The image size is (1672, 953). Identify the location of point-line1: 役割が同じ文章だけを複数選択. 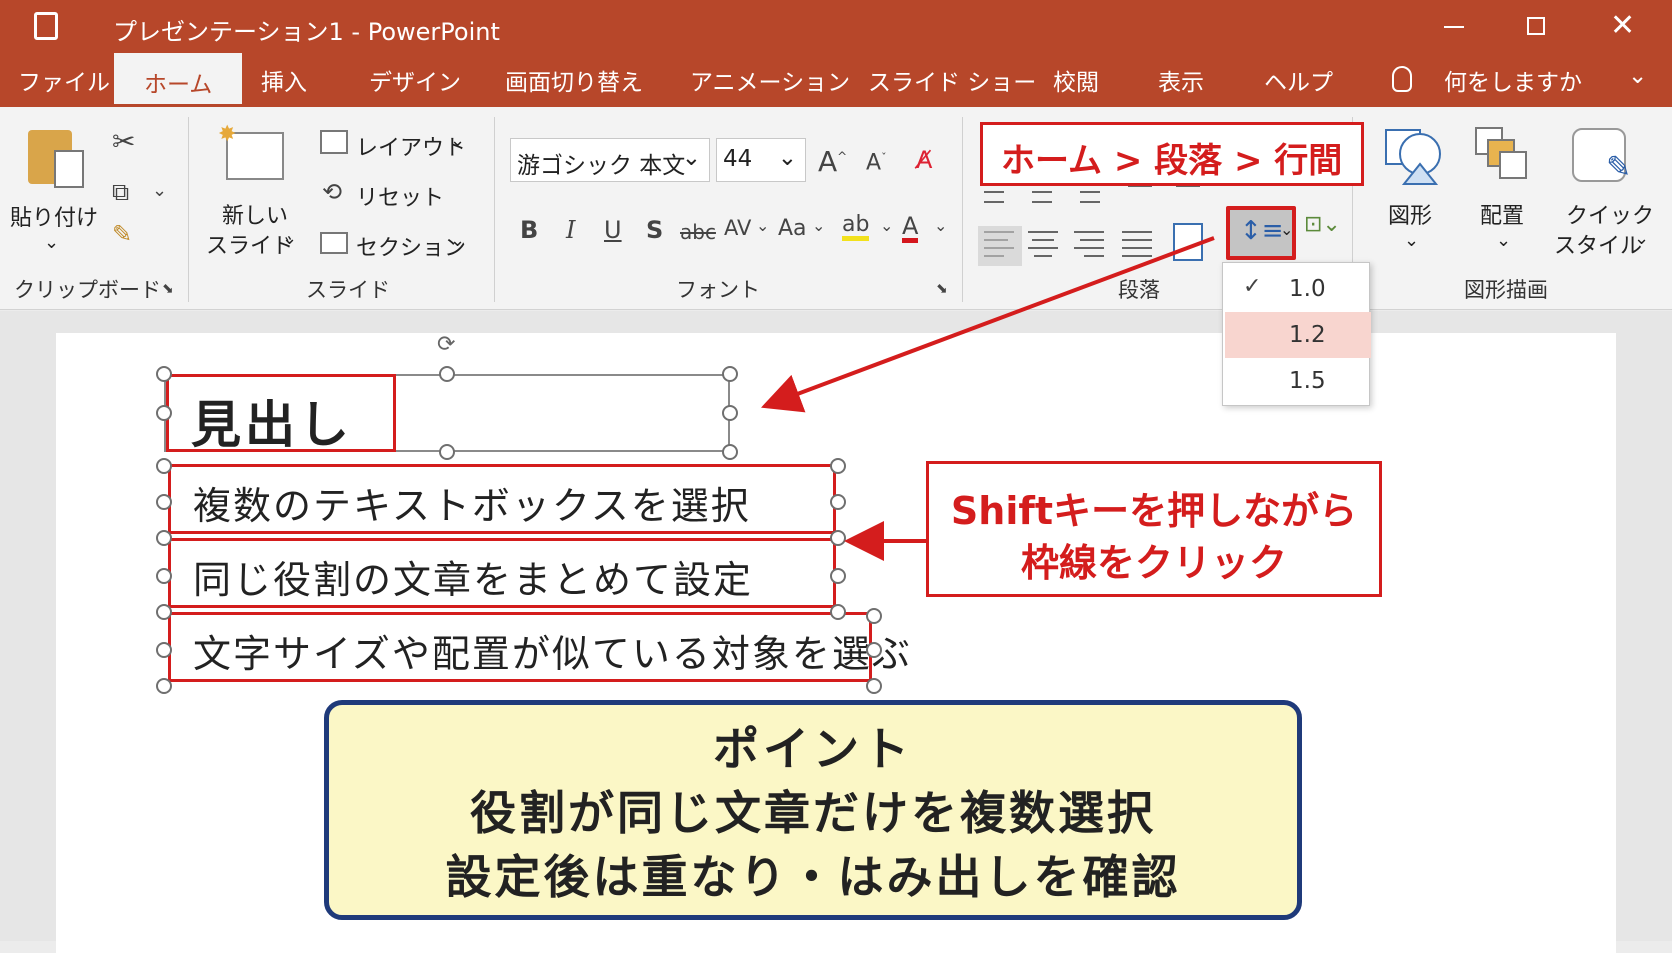
(813, 813).